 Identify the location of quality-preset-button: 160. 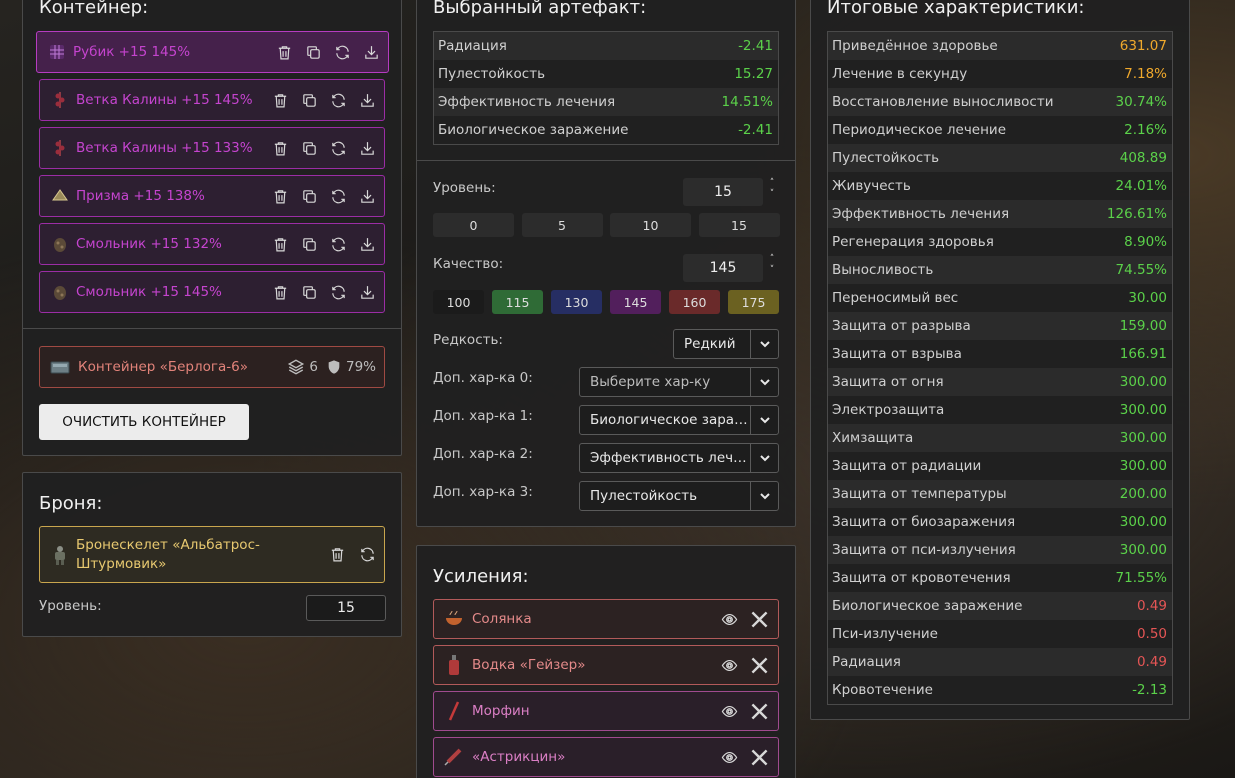
(694, 302).